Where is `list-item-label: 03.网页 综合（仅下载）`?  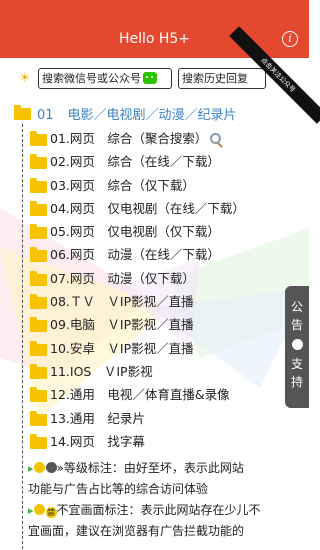
list-item-label: 03.网页 综合（仅下载） is located at coordinates (122, 185).